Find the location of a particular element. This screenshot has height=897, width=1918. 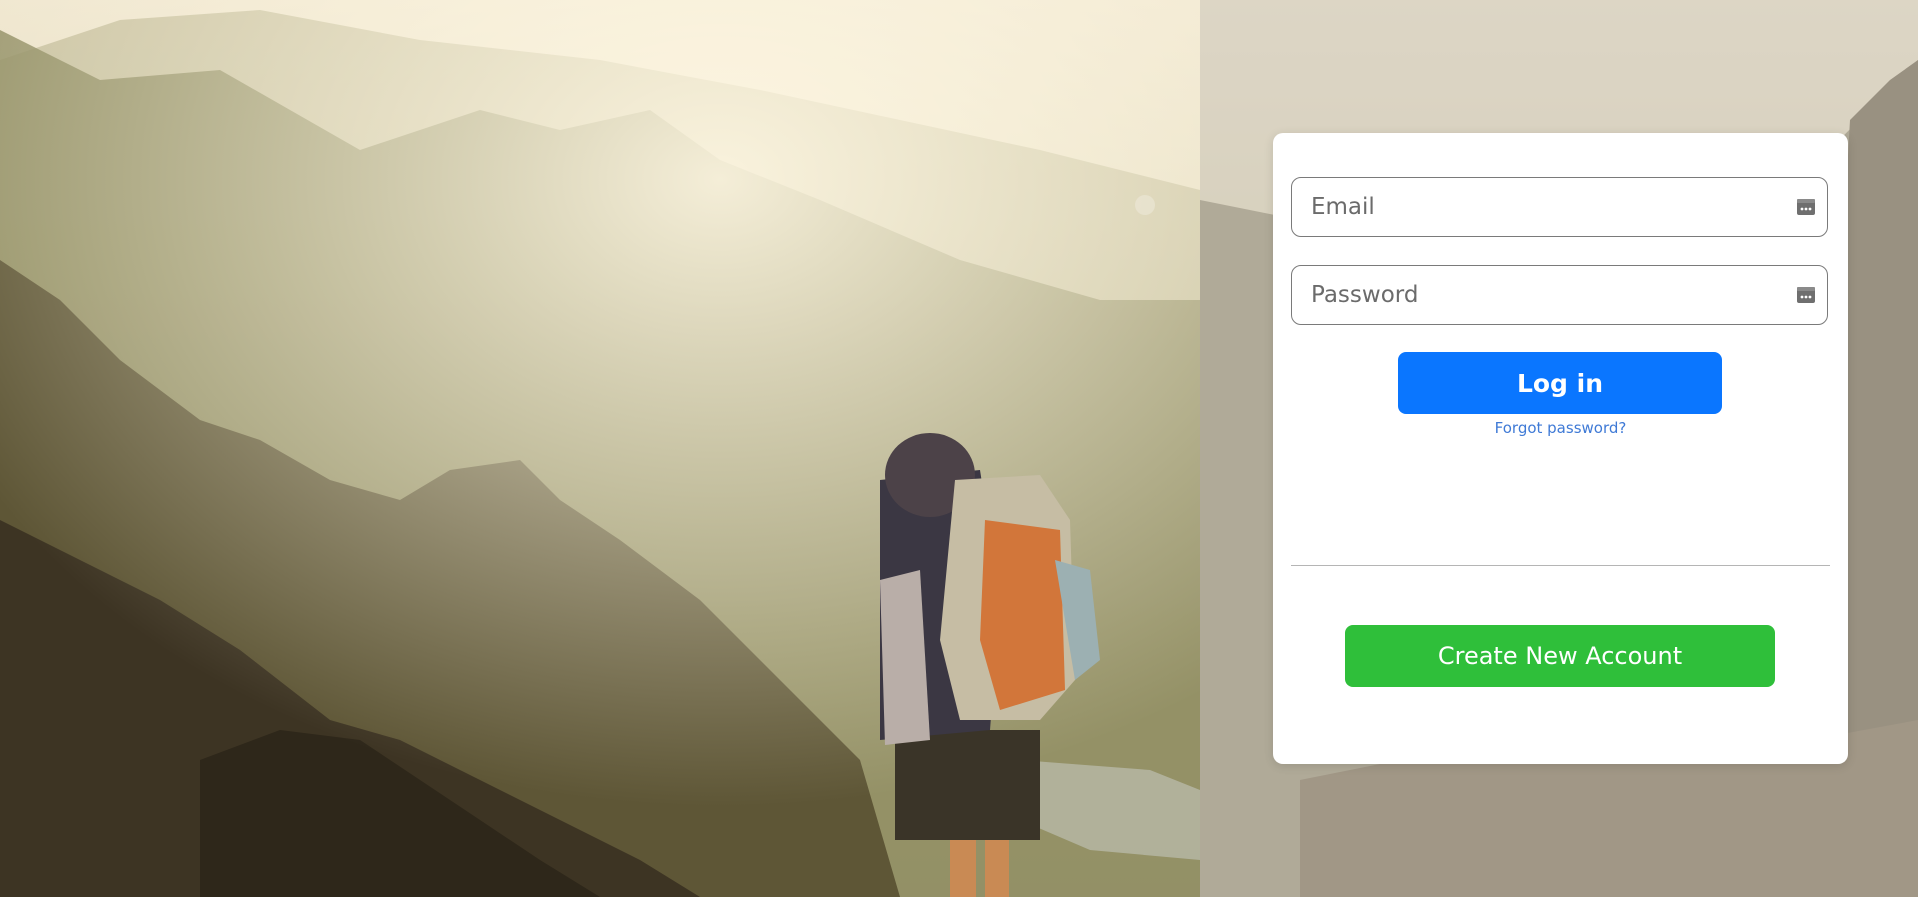

email-input is located at coordinates (1559, 207).